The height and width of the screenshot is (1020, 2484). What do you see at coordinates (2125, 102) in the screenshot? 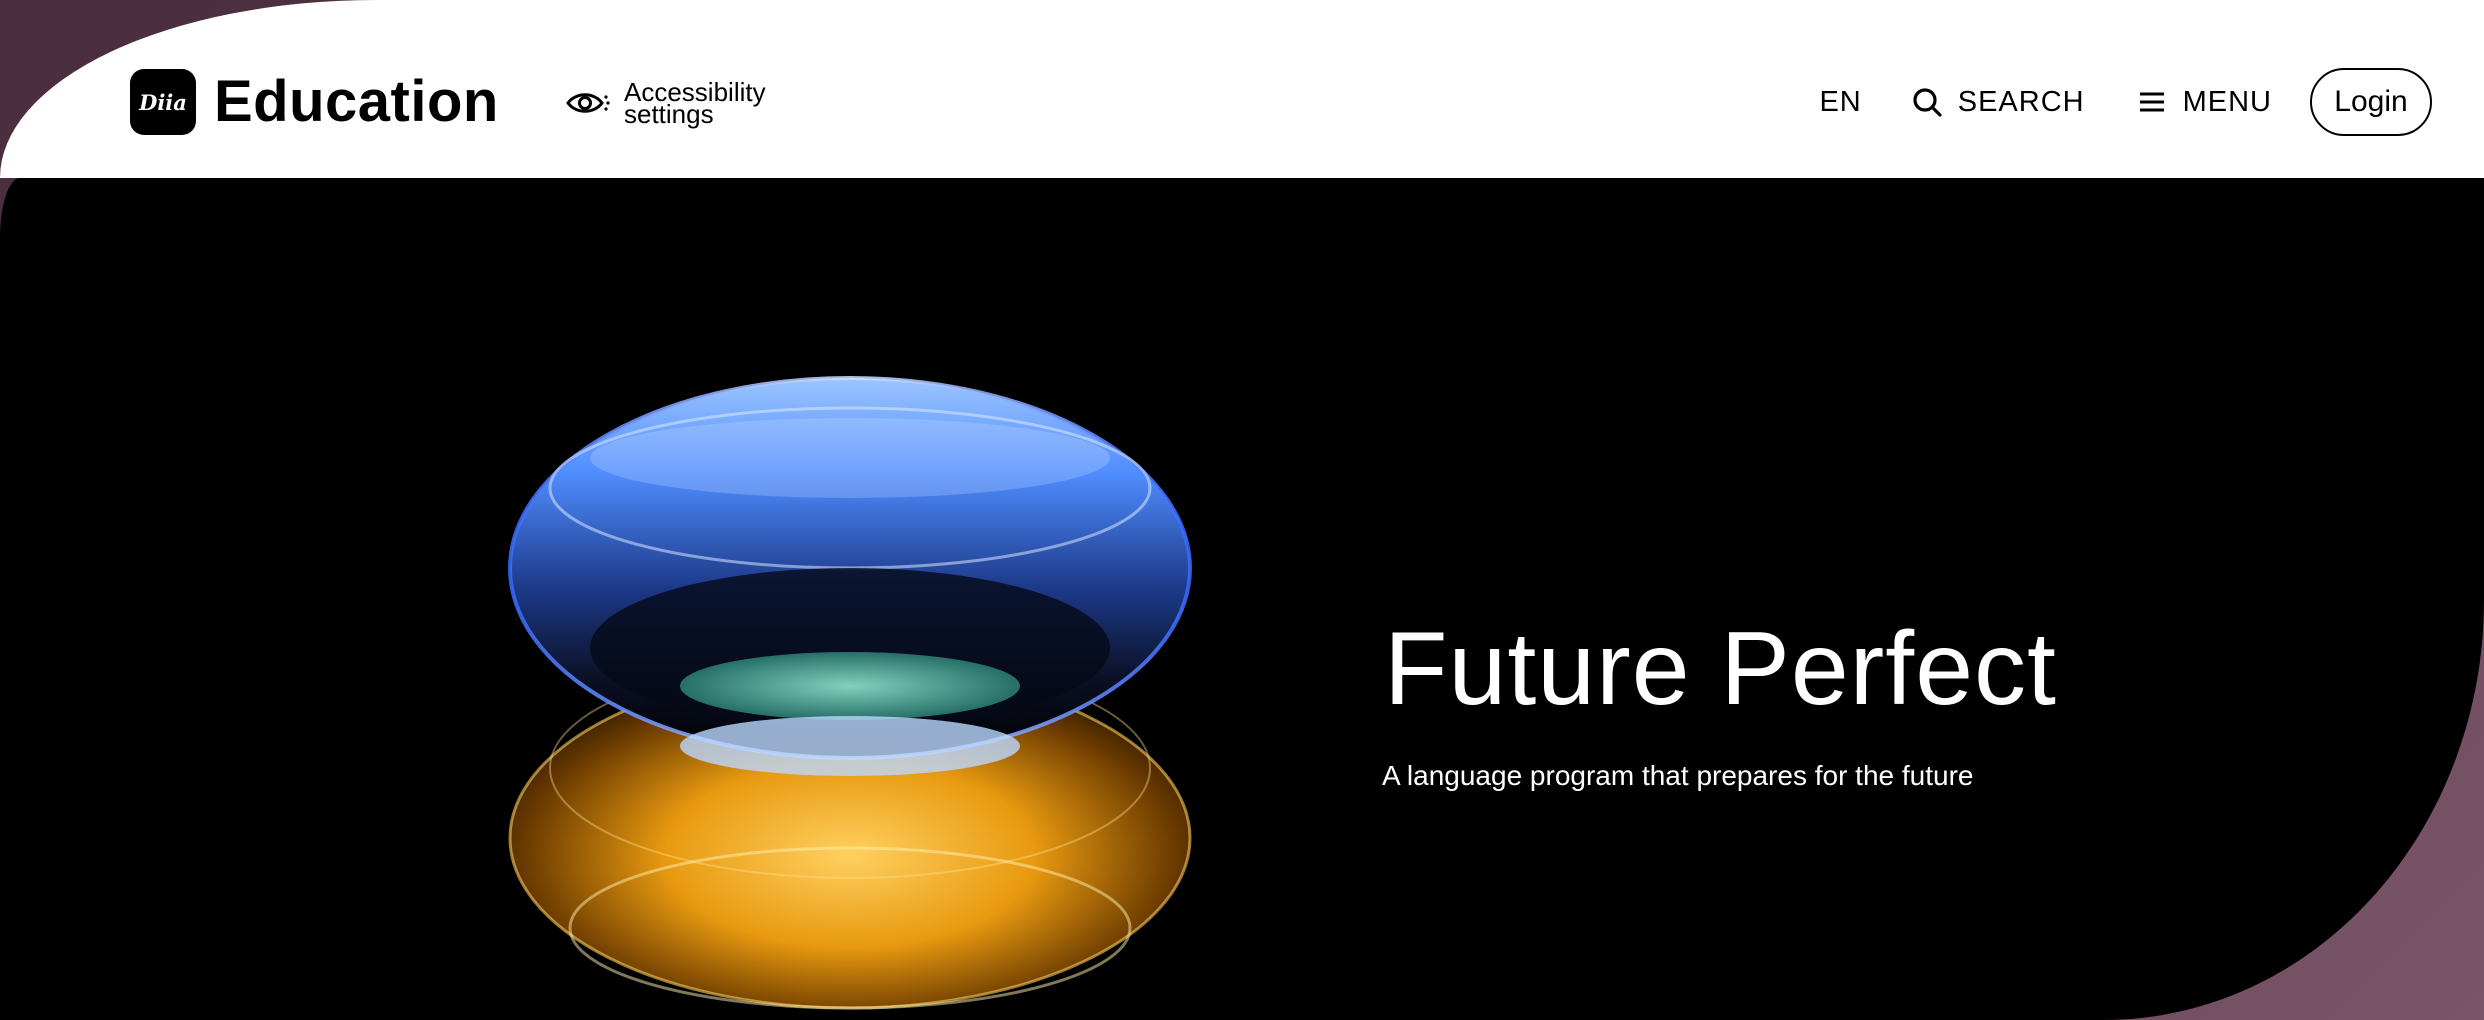
I see `header-nav: EN SEARCH MENU Login` at bounding box center [2125, 102].